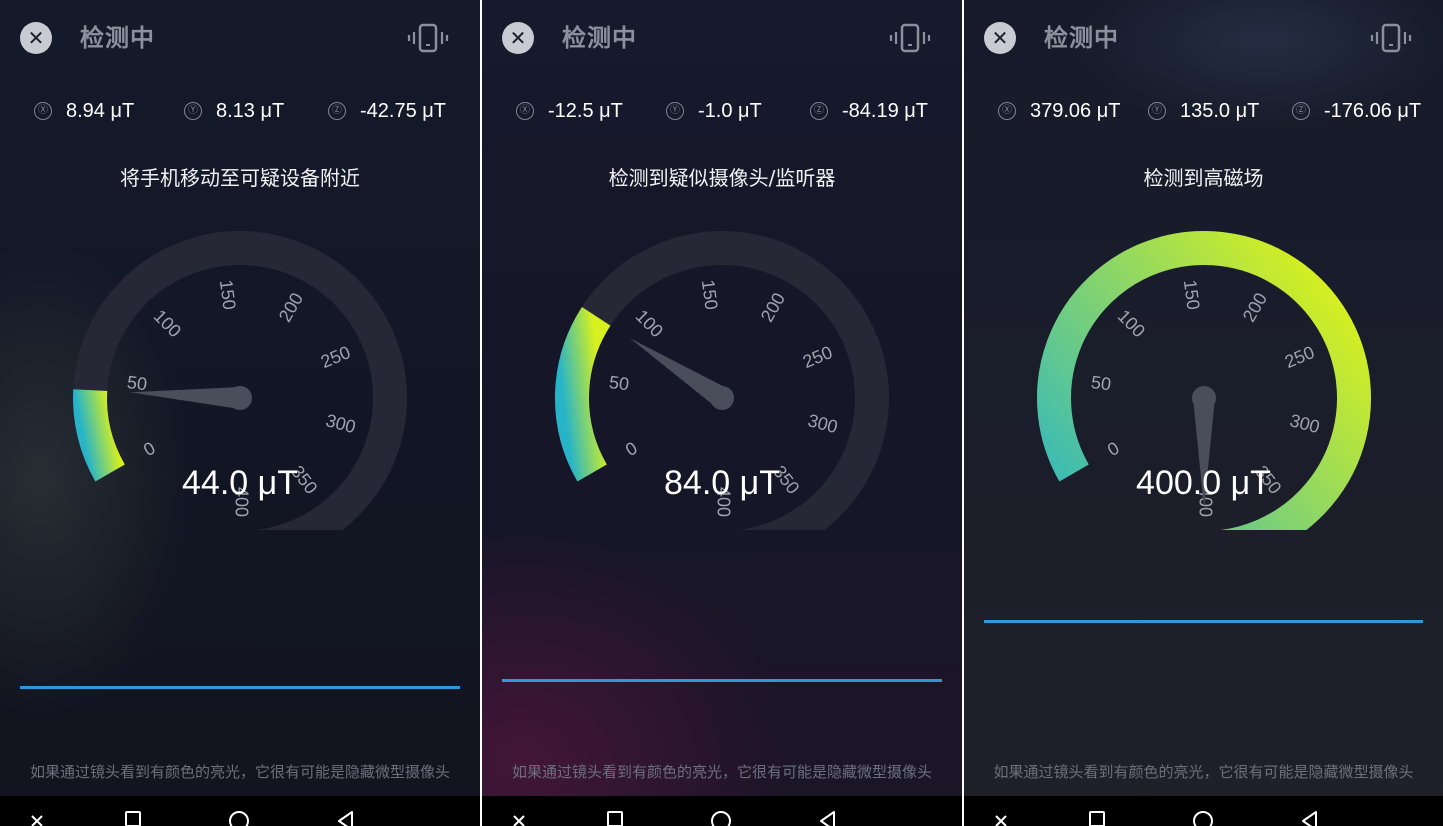  What do you see at coordinates (337, 111) in the screenshot?
I see `z-axis-icon: Ⓩ` at bounding box center [337, 111].